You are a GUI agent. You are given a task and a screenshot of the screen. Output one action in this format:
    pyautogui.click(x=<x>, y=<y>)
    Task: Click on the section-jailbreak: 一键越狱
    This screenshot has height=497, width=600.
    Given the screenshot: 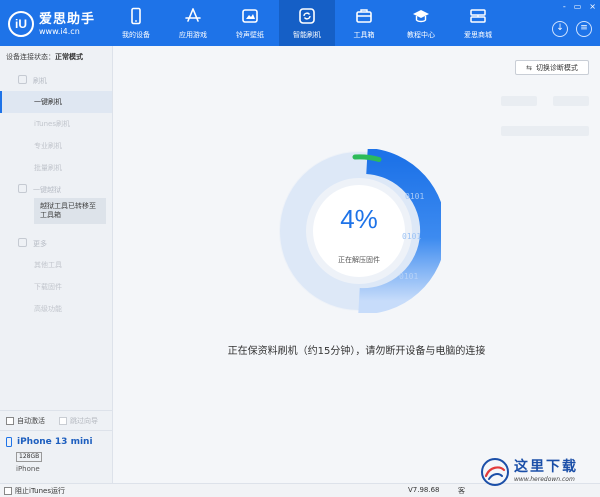 What is the action you would take?
    pyautogui.click(x=39, y=189)
    